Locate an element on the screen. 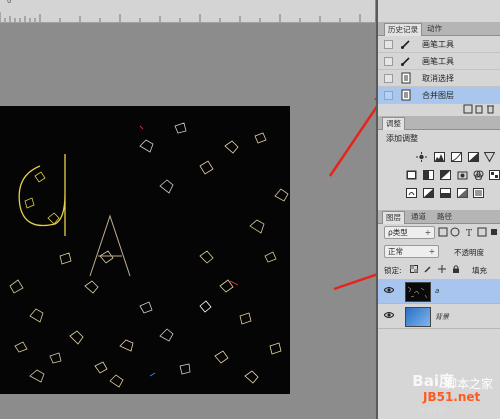  layer-row-a: a is located at coordinates (439, 291).